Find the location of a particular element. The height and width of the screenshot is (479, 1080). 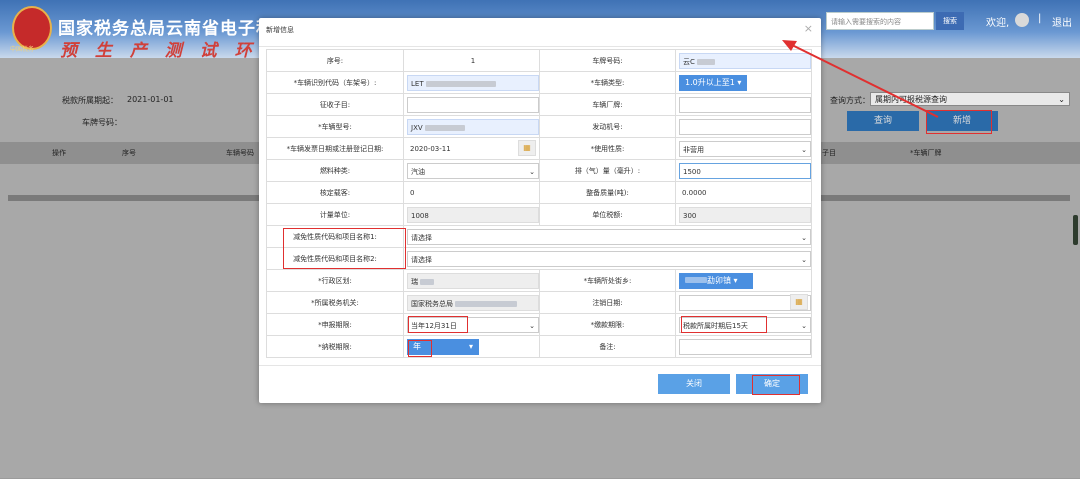

annotation-arrow is located at coordinates (860, 79).